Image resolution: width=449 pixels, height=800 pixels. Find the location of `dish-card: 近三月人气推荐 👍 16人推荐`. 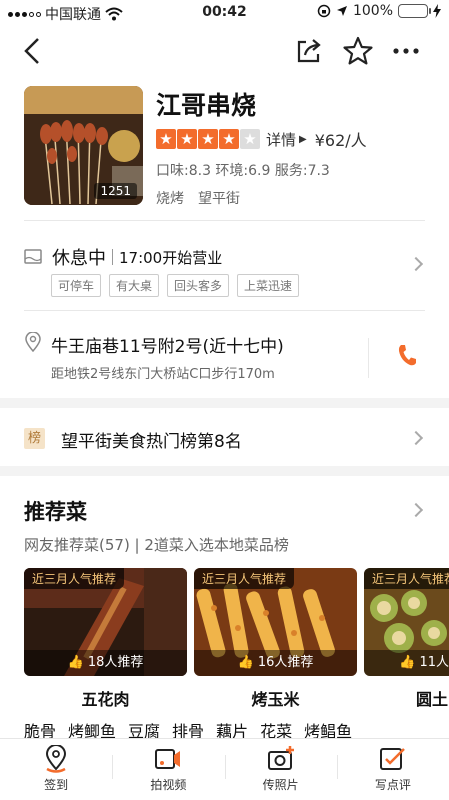

dish-card: 近三月人气推荐 👍 16人推荐 is located at coordinates (275, 622).